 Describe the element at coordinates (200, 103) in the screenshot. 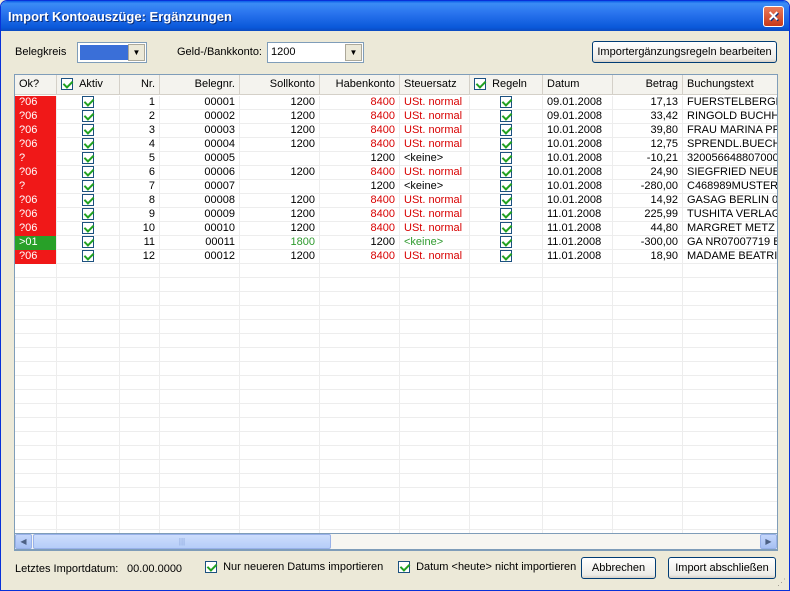

I see `cell-belegnr: 00001` at that location.